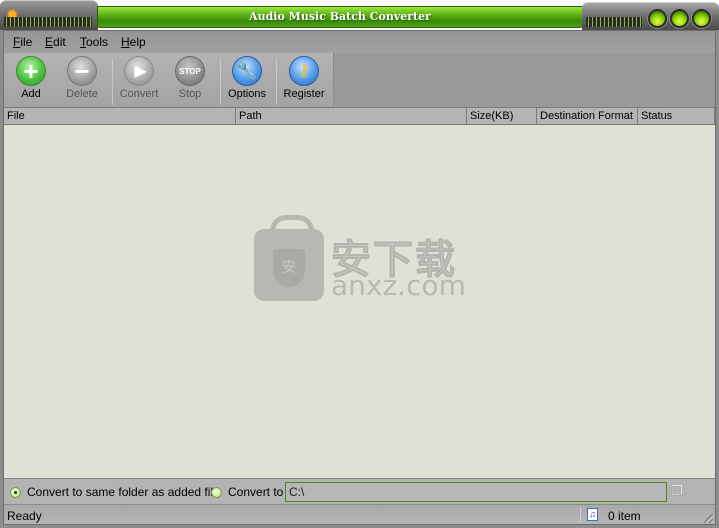 The height and width of the screenshot is (528, 719). I want to click on column-destination-format: Destination Format, so click(587, 116).